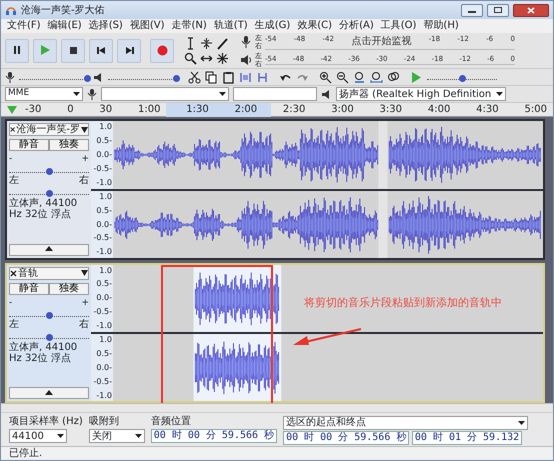 The width and height of the screenshot is (554, 461). What do you see at coordinates (439, 109) in the screenshot?
I see `ruler-label: 4:00` at bounding box center [439, 109].